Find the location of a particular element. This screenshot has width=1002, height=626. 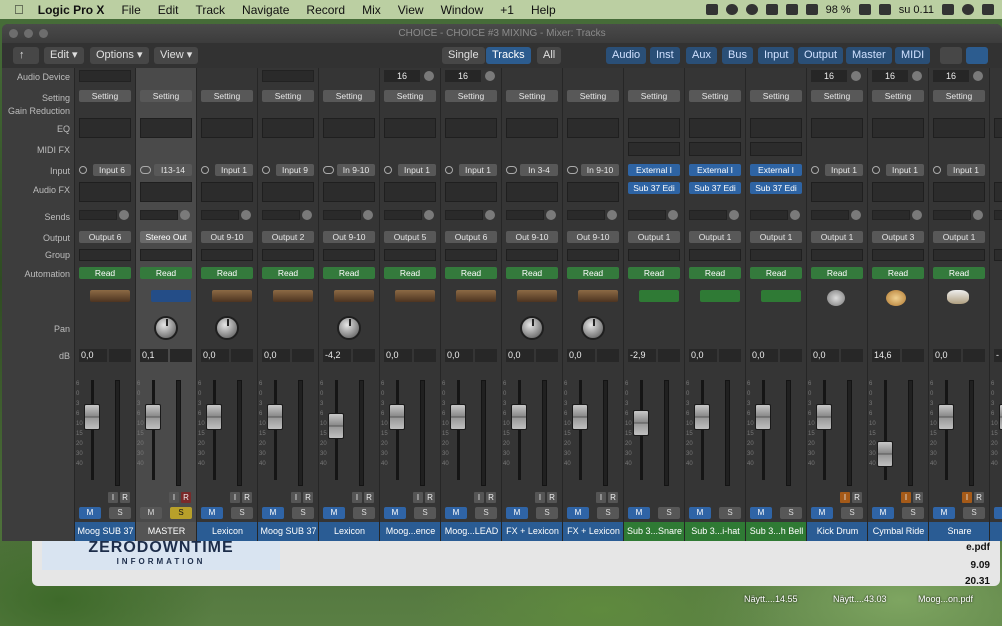

menu-plus-one: +1 is located at coordinates (507, 10).